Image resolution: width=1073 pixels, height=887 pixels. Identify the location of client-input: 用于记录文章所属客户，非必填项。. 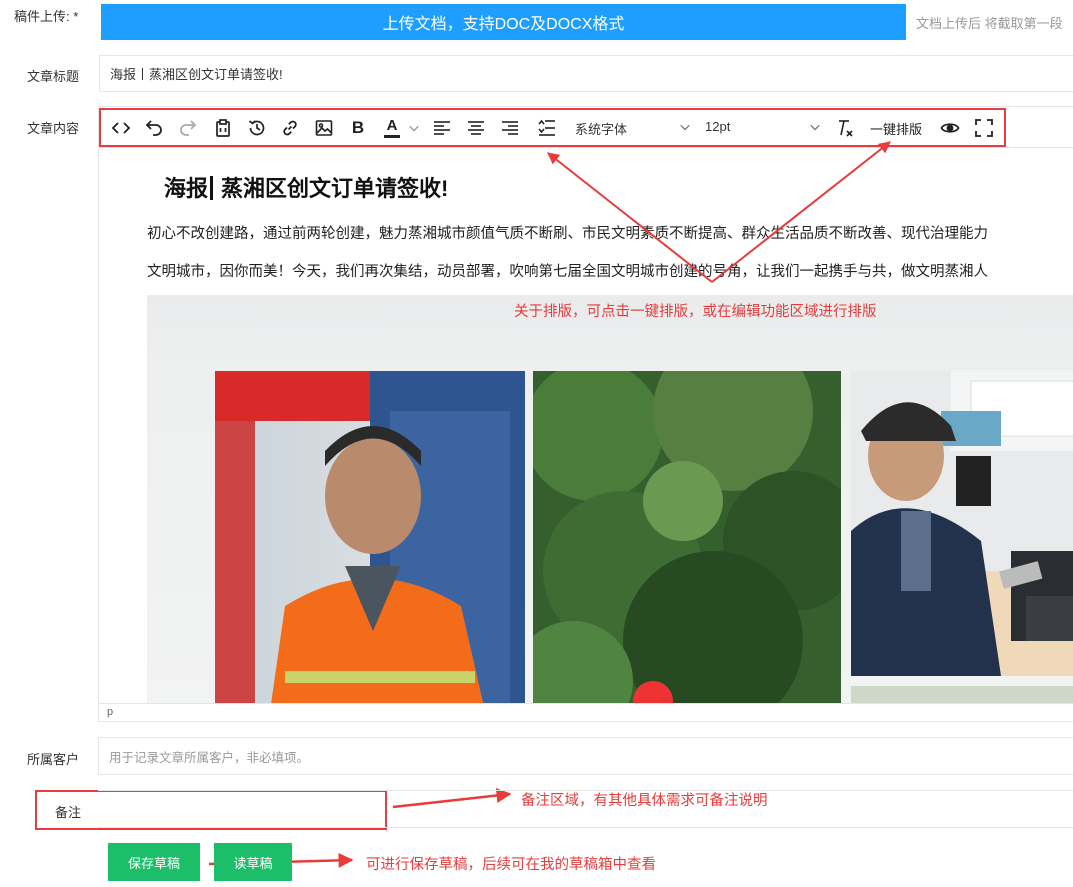
(585, 756).